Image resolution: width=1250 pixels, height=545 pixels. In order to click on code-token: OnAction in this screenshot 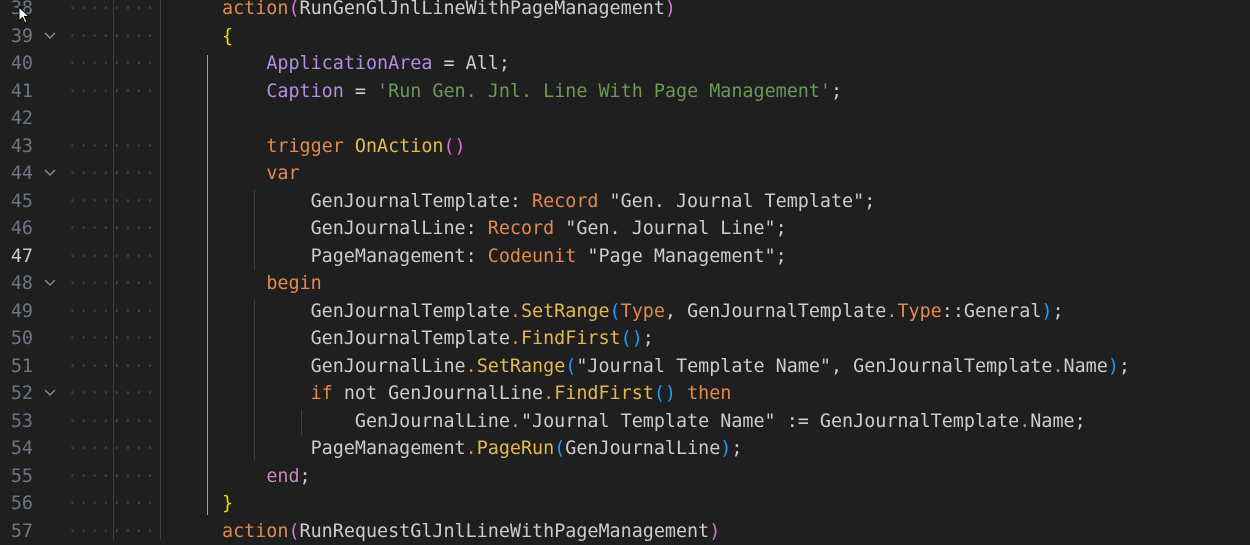, I will do `click(399, 146)`.